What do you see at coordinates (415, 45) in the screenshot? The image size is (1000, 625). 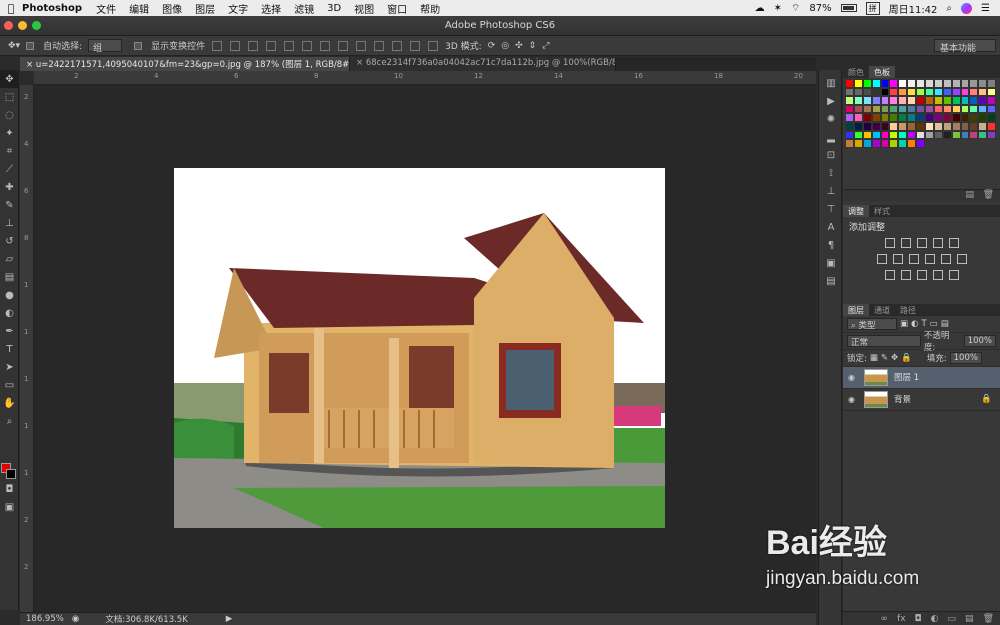 I see `distribute-right-icon` at bounding box center [415, 45].